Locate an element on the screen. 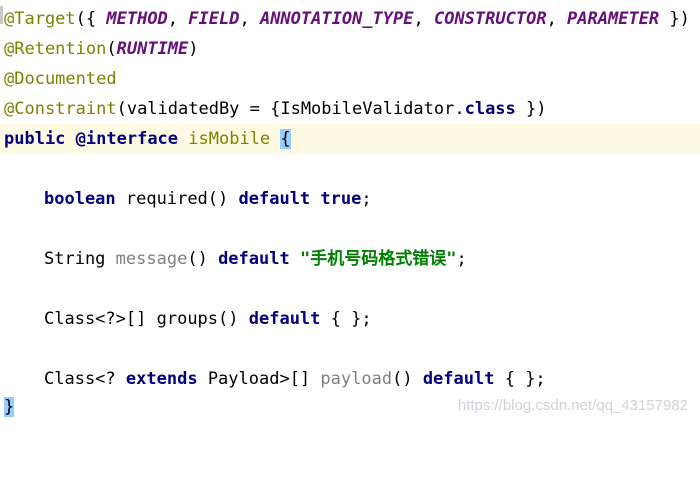  annotation-documented: @Documented is located at coordinates (60, 79).